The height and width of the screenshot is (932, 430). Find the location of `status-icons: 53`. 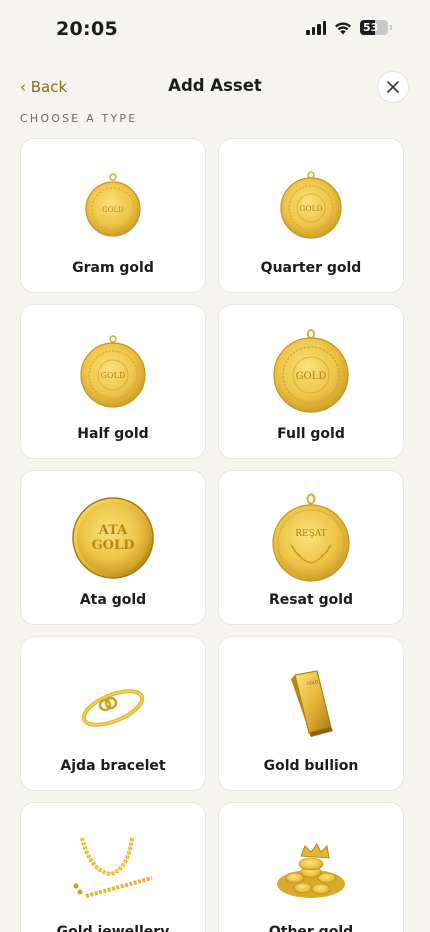

status-icons: 53 is located at coordinates (349, 27).